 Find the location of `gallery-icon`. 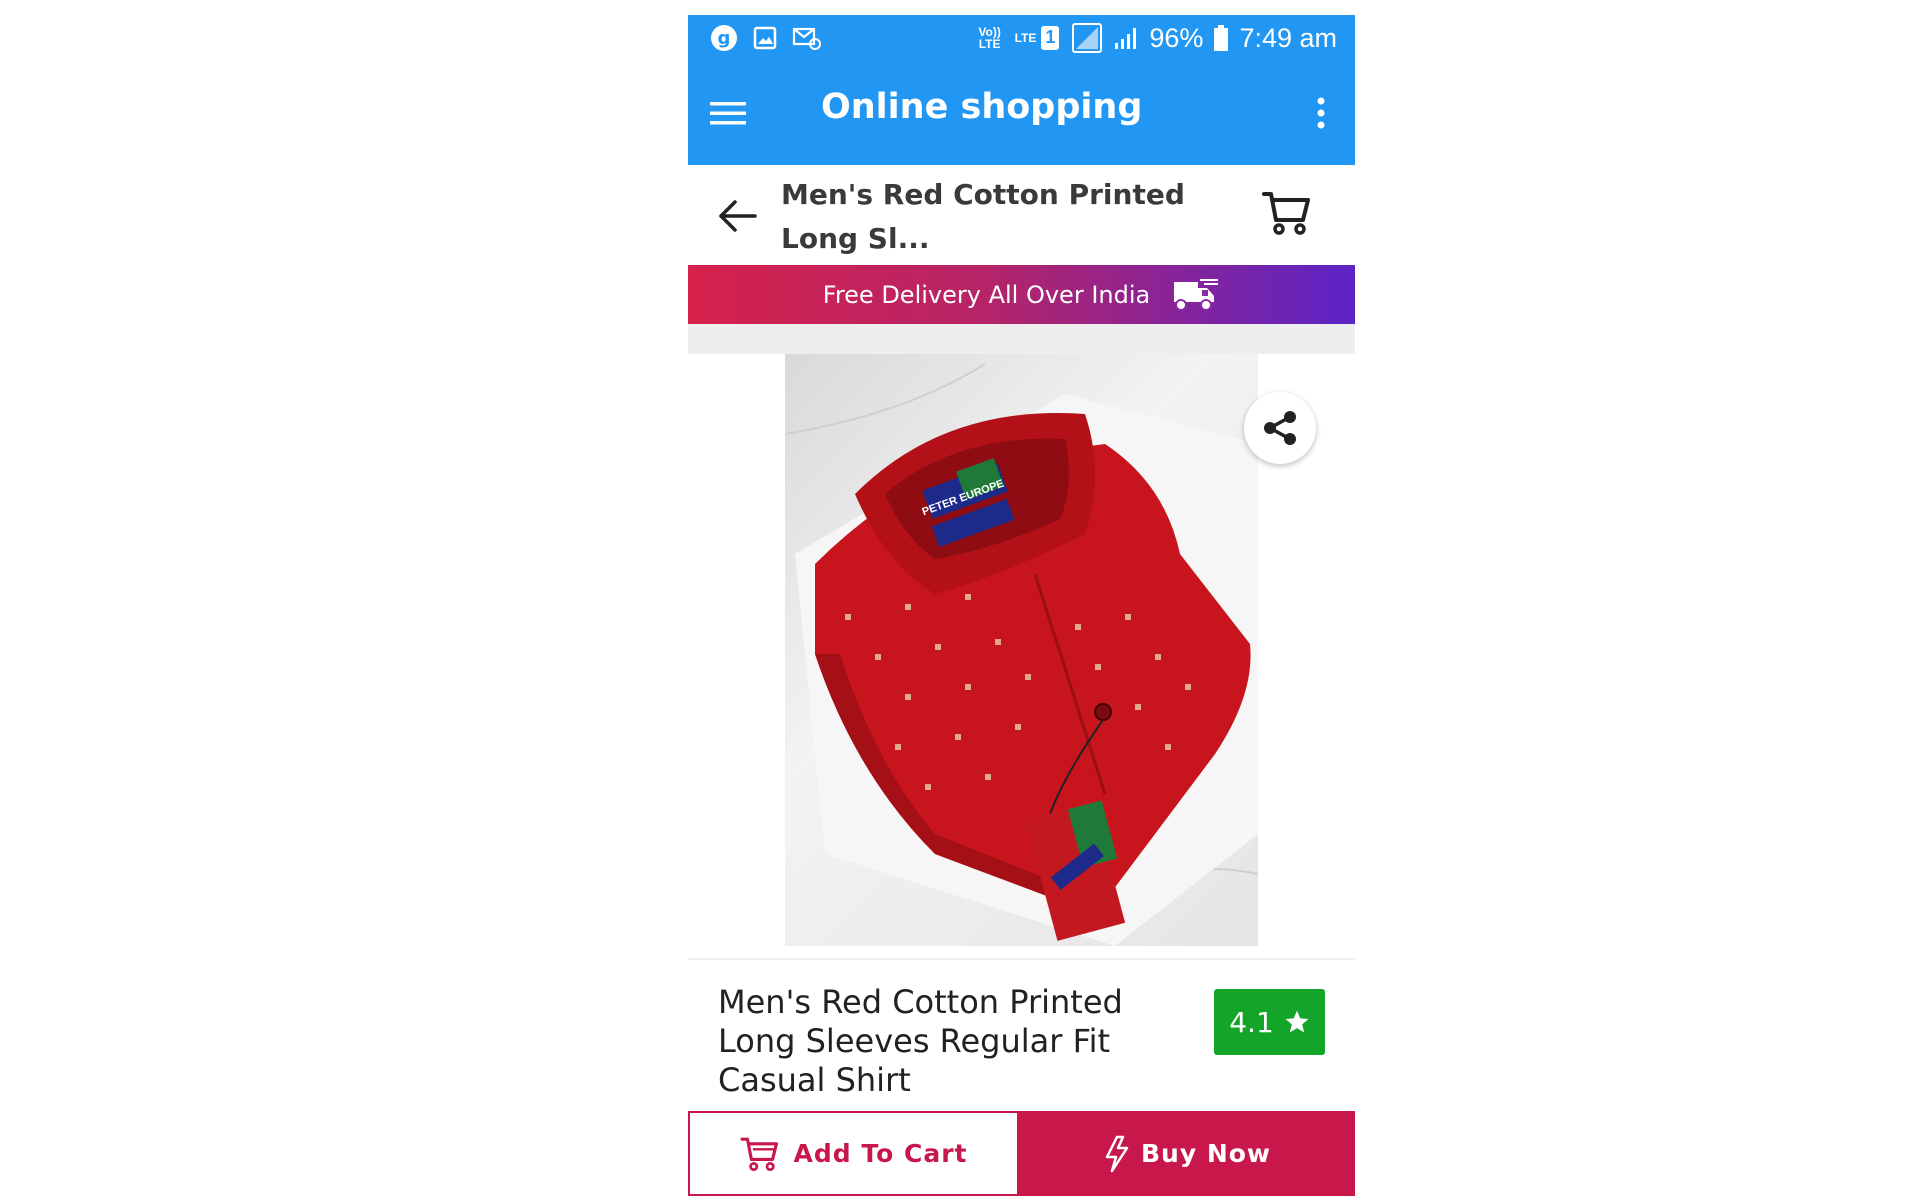

gallery-icon is located at coordinates (765, 38).